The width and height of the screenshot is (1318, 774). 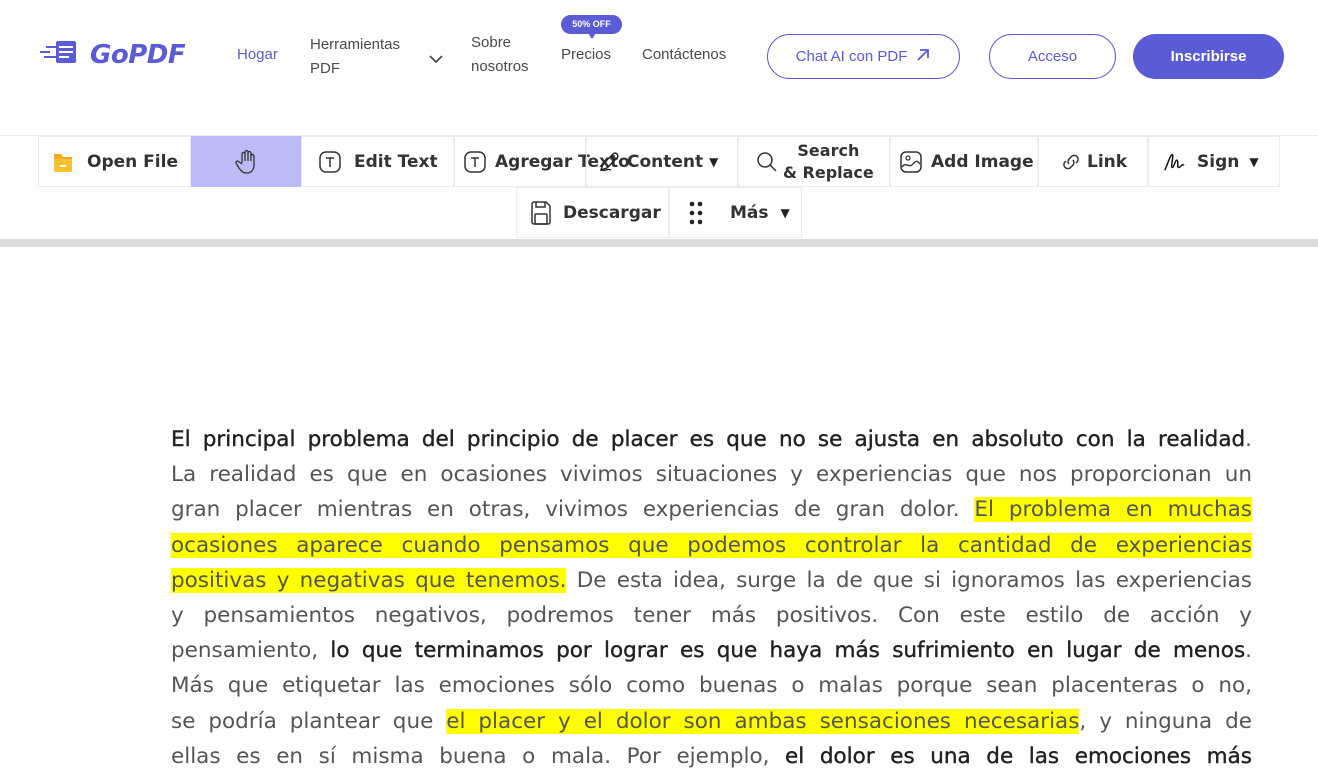 I want to click on edit-text-label: Edit Text, so click(x=396, y=161).